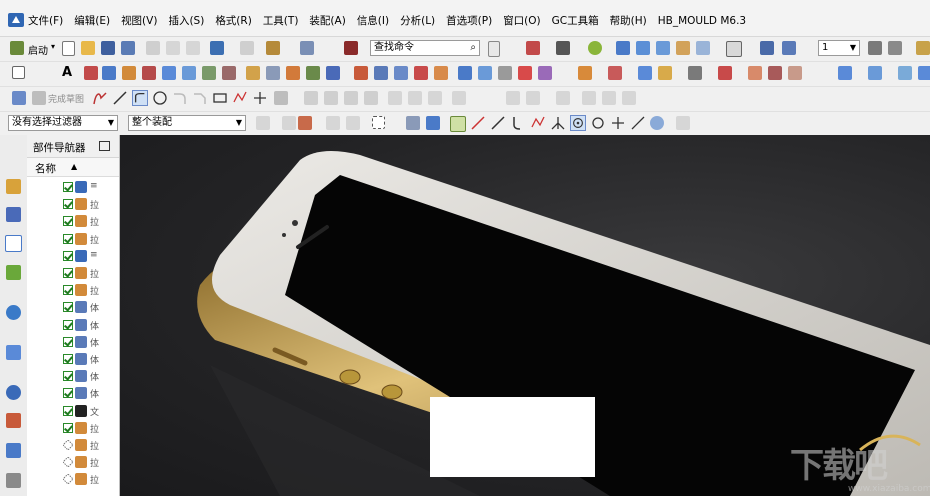 Image resolution: width=930 pixels, height=496 pixels. What do you see at coordinates (683, 123) in the screenshot?
I see `table-icon` at bounding box center [683, 123].